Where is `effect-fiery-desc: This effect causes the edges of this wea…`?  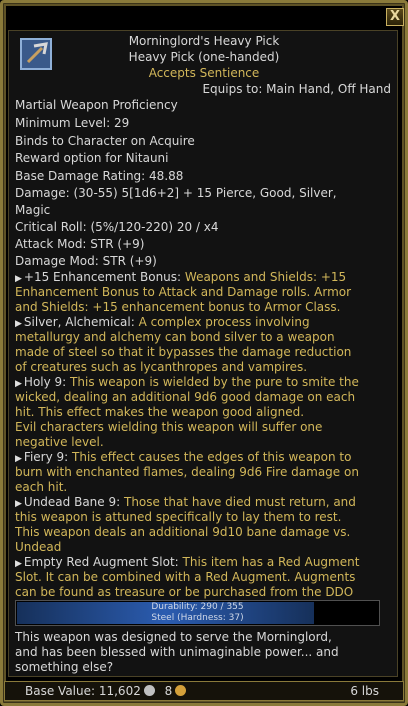 effect-fiery-desc: This effect causes the edges of this wea… is located at coordinates (212, 457).